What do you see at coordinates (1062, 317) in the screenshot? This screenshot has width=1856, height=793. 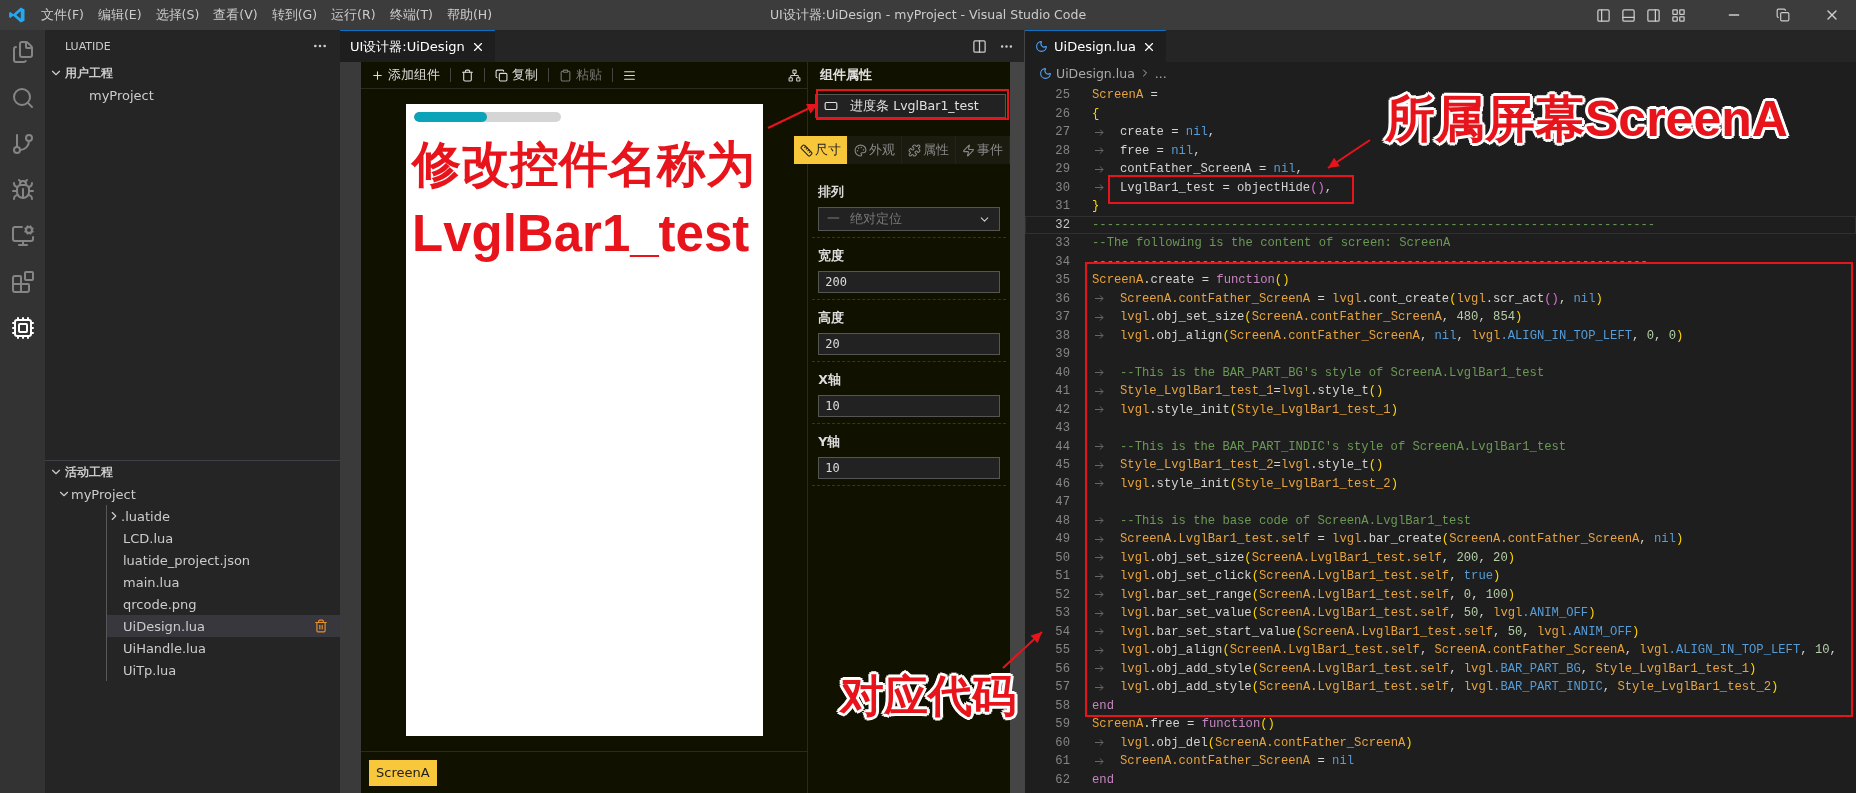 I see `line-number: 37` at bounding box center [1062, 317].